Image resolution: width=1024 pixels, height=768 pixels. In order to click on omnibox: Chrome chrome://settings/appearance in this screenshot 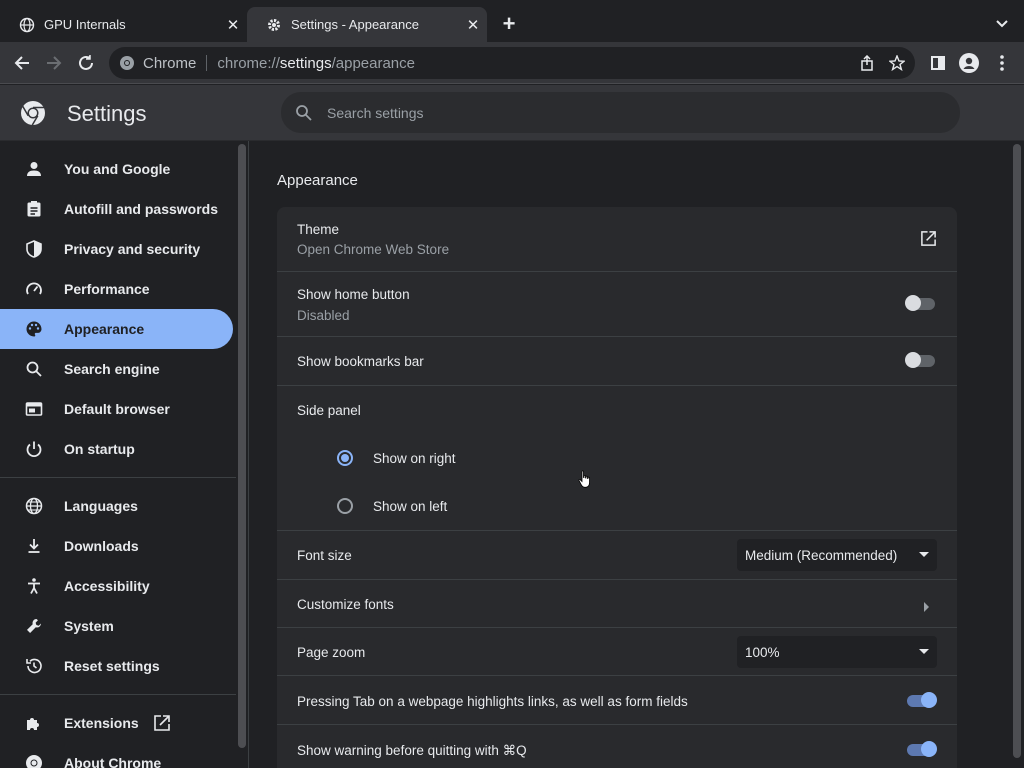, I will do `click(512, 63)`.